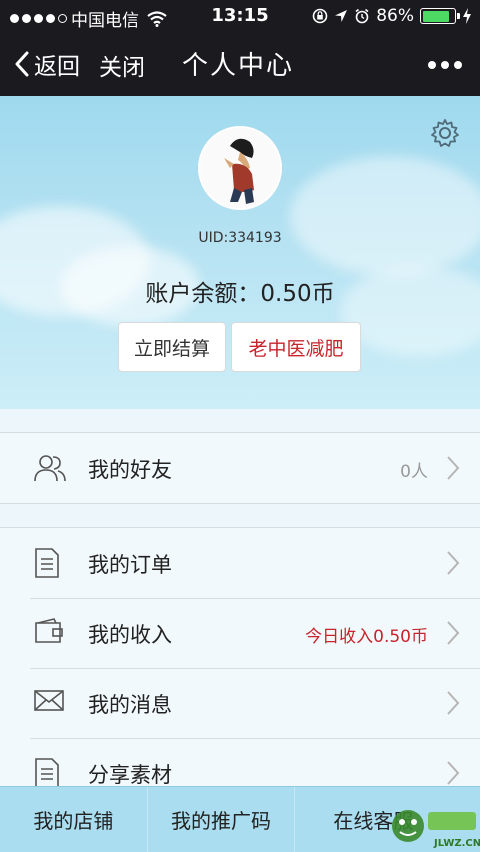  What do you see at coordinates (456, 843) in the screenshot?
I see `watermark-text: JLWZ.CN` at bounding box center [456, 843].